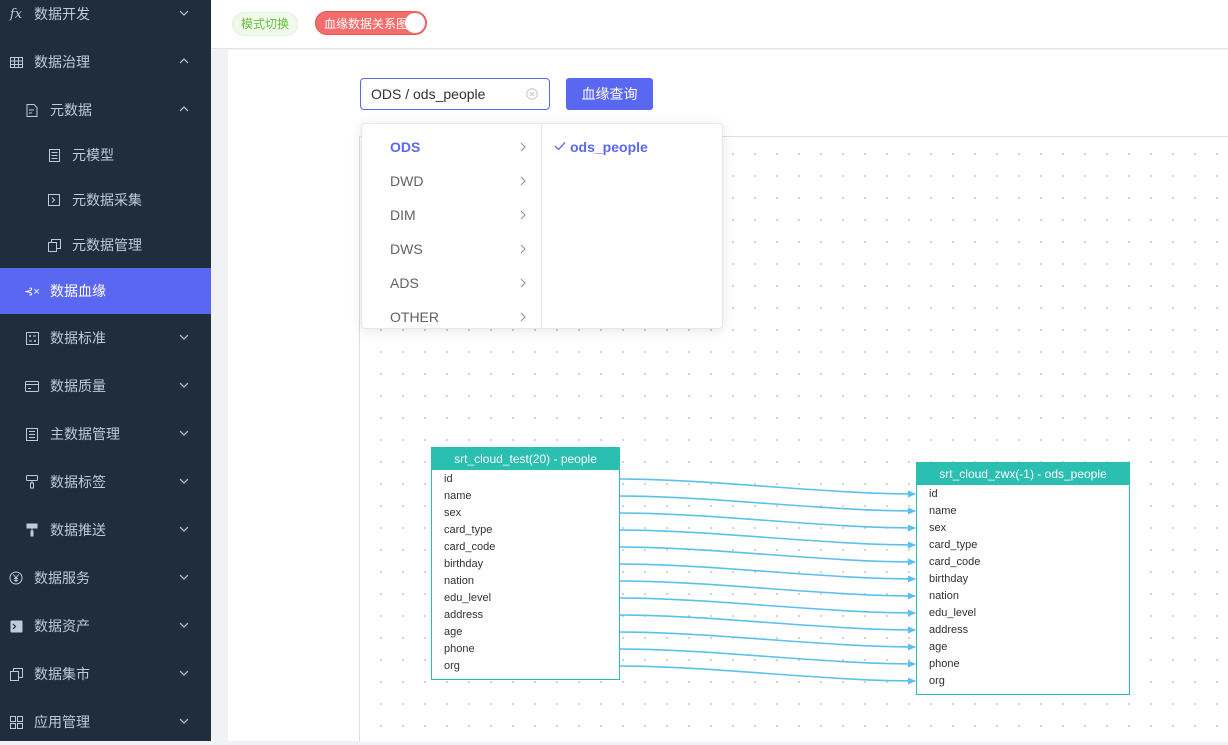 Image resolution: width=1228 pixels, height=745 pixels. Describe the element at coordinates (719, 24) in the screenshot. I see `top-toolbar: 模式切换 血缘数据关系图` at that location.